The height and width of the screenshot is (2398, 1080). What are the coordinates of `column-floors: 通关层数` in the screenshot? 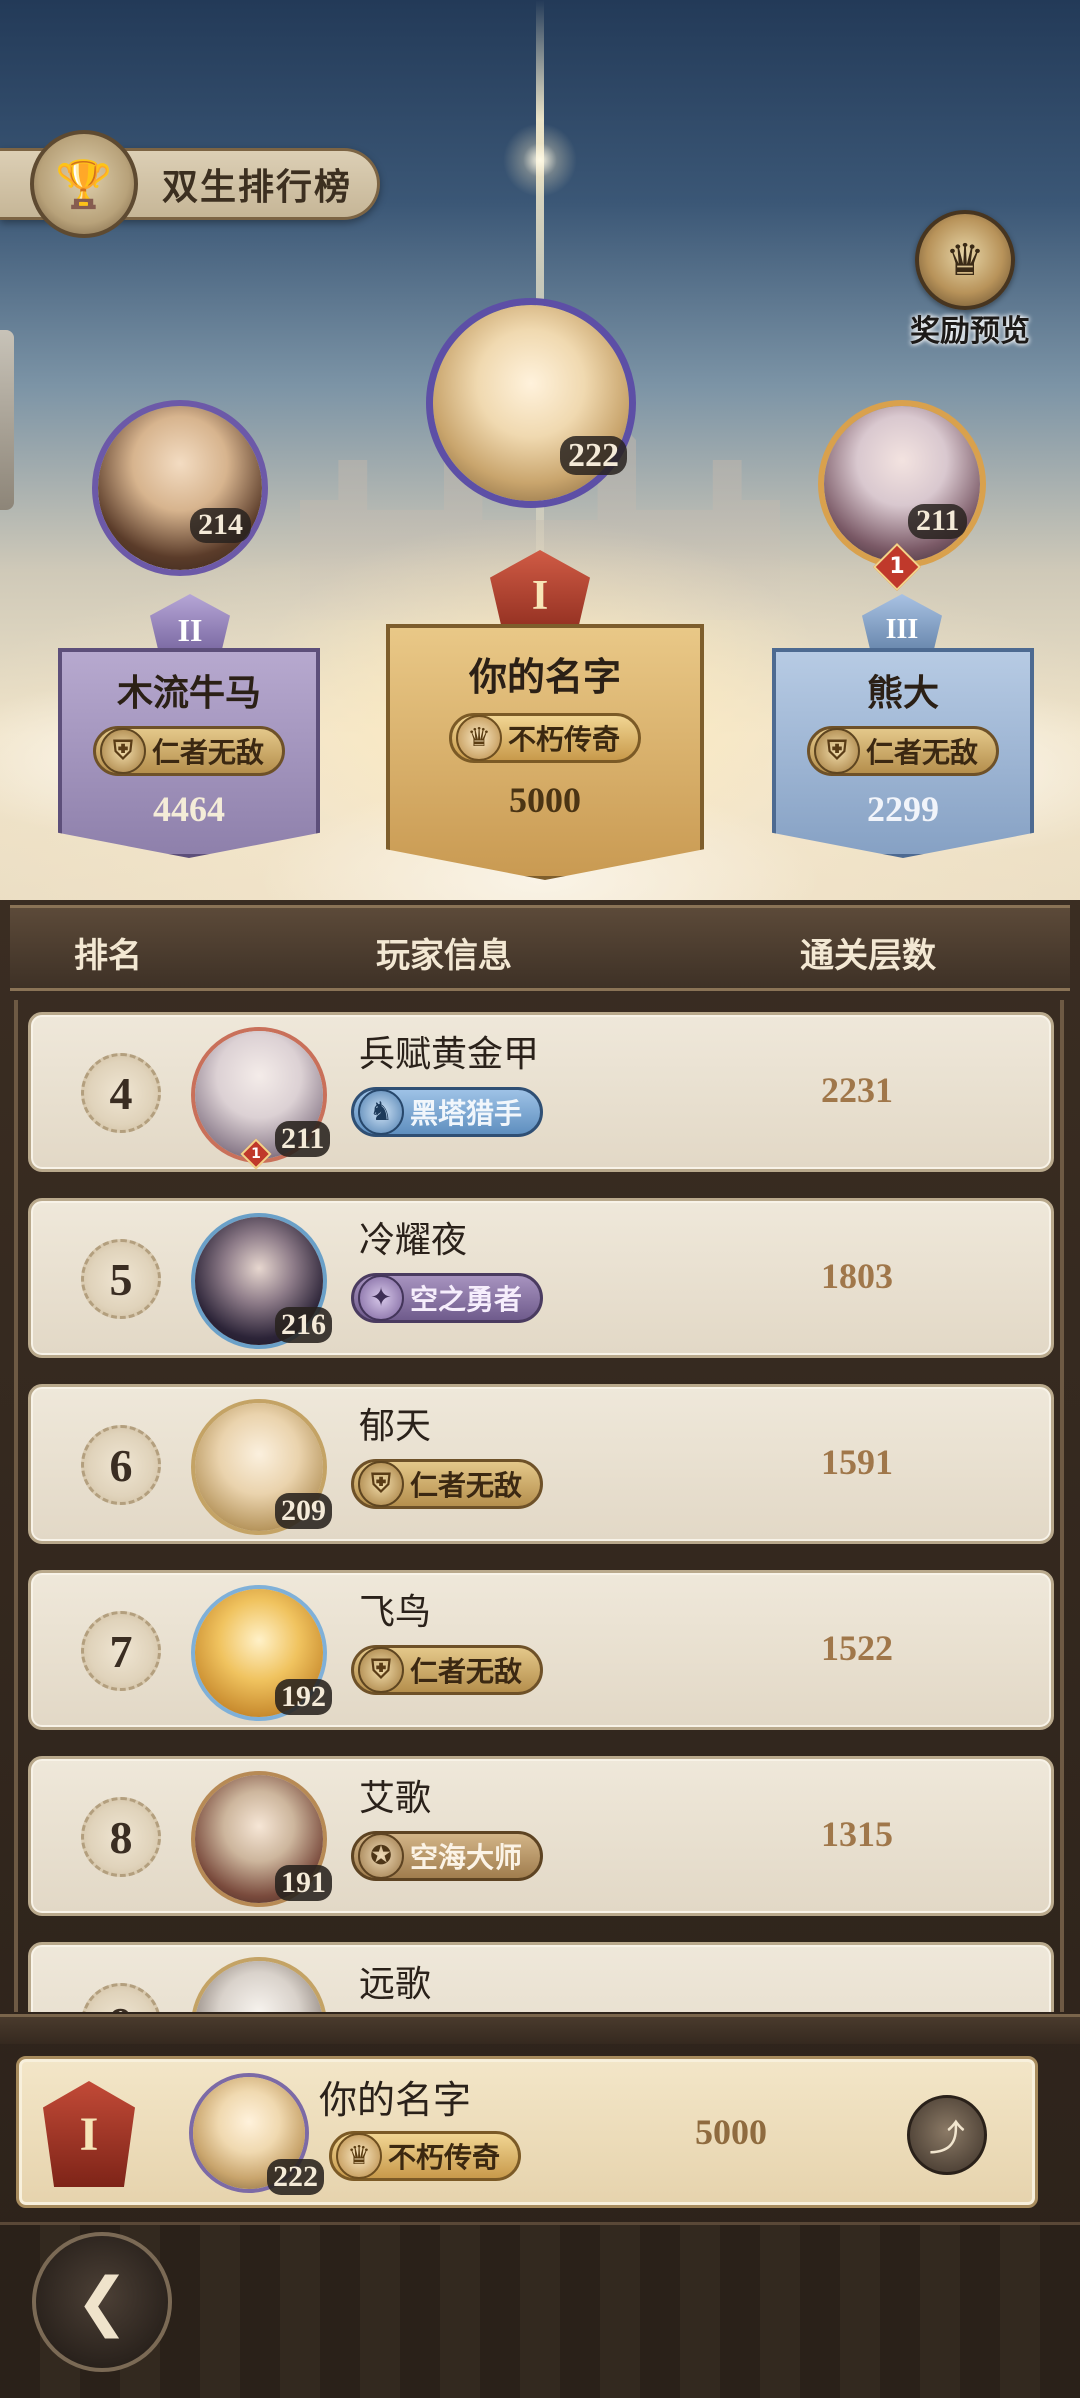 It's located at (868, 956).